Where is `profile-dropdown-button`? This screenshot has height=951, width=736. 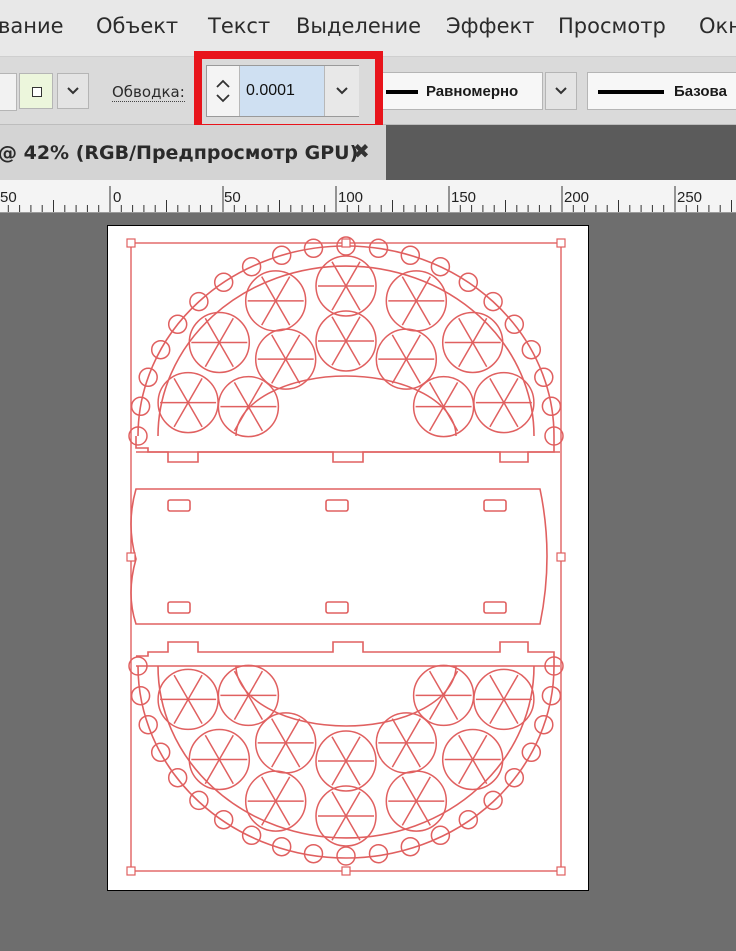 profile-dropdown-button is located at coordinates (561, 91).